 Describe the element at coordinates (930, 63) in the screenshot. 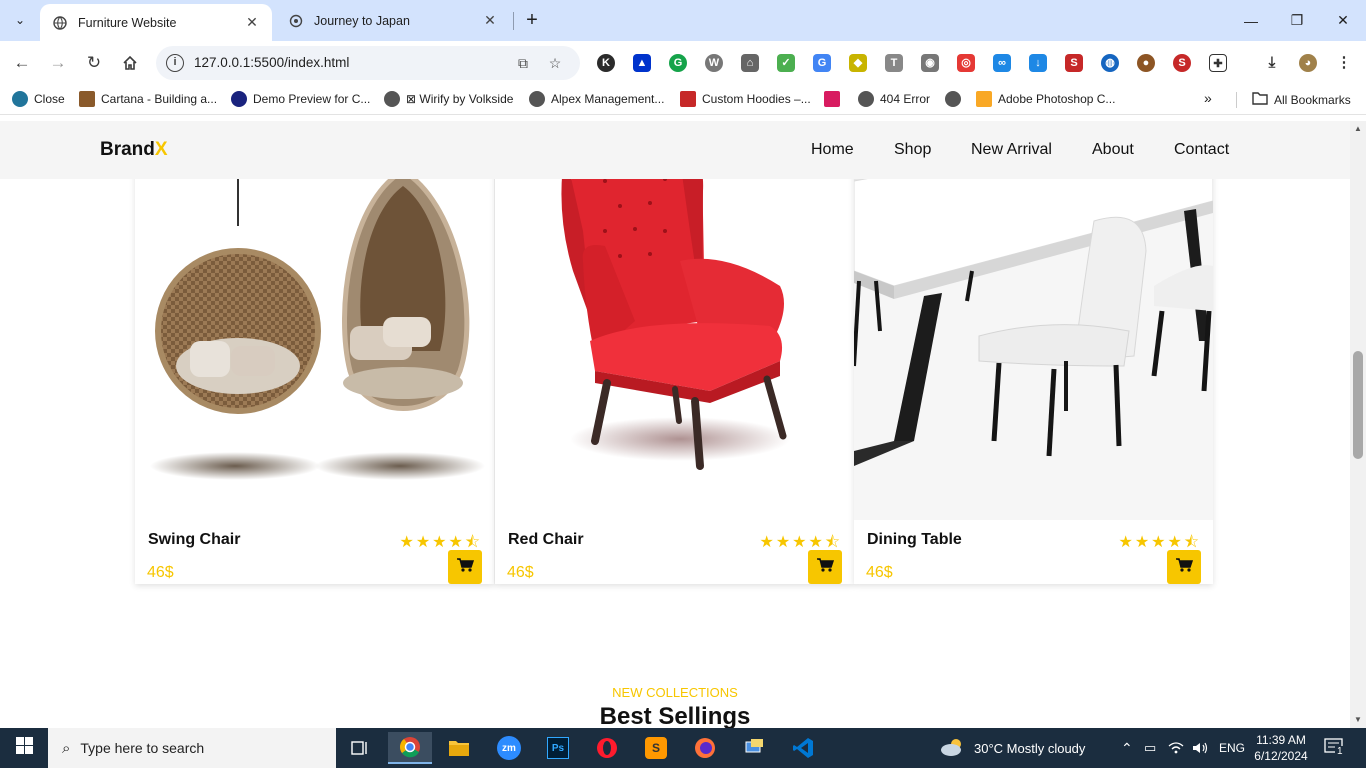

I see `camera-icon: ◉` at that location.